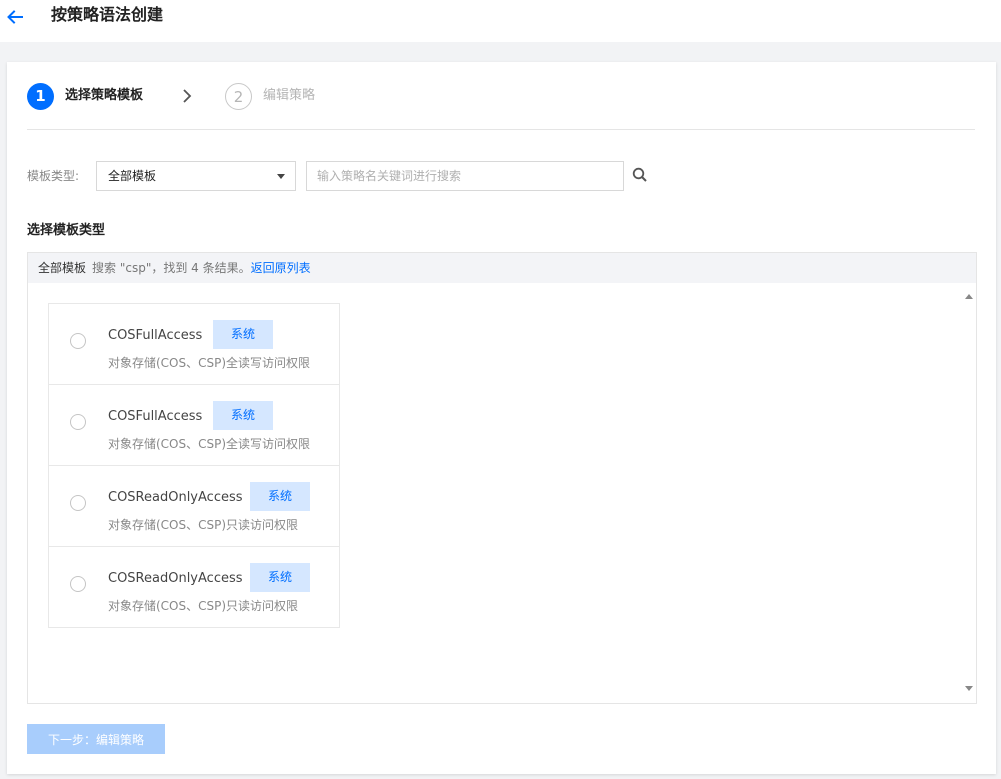  Describe the element at coordinates (969, 296) in the screenshot. I see `scroll-up-arrow-icon` at that location.